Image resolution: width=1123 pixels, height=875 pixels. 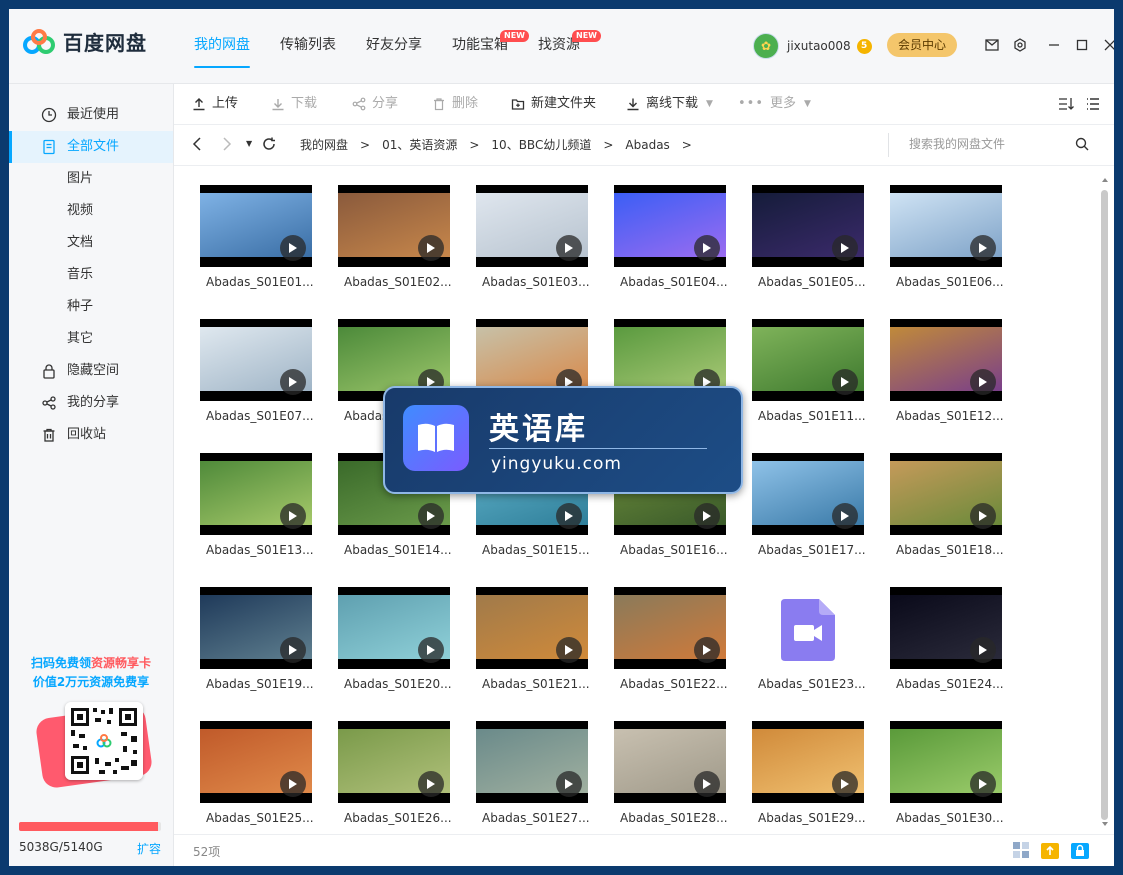 I want to click on sidebar-item-all-files: 全部文件, so click(x=91, y=147).